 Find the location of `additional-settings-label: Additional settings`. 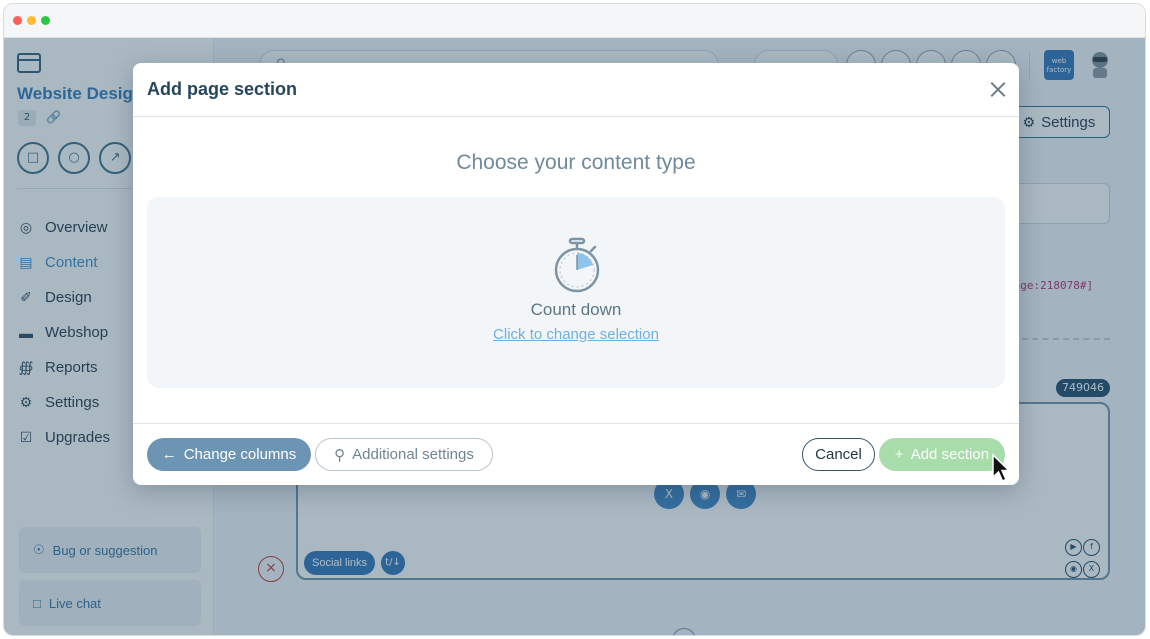

additional-settings-label: Additional settings is located at coordinates (413, 454).